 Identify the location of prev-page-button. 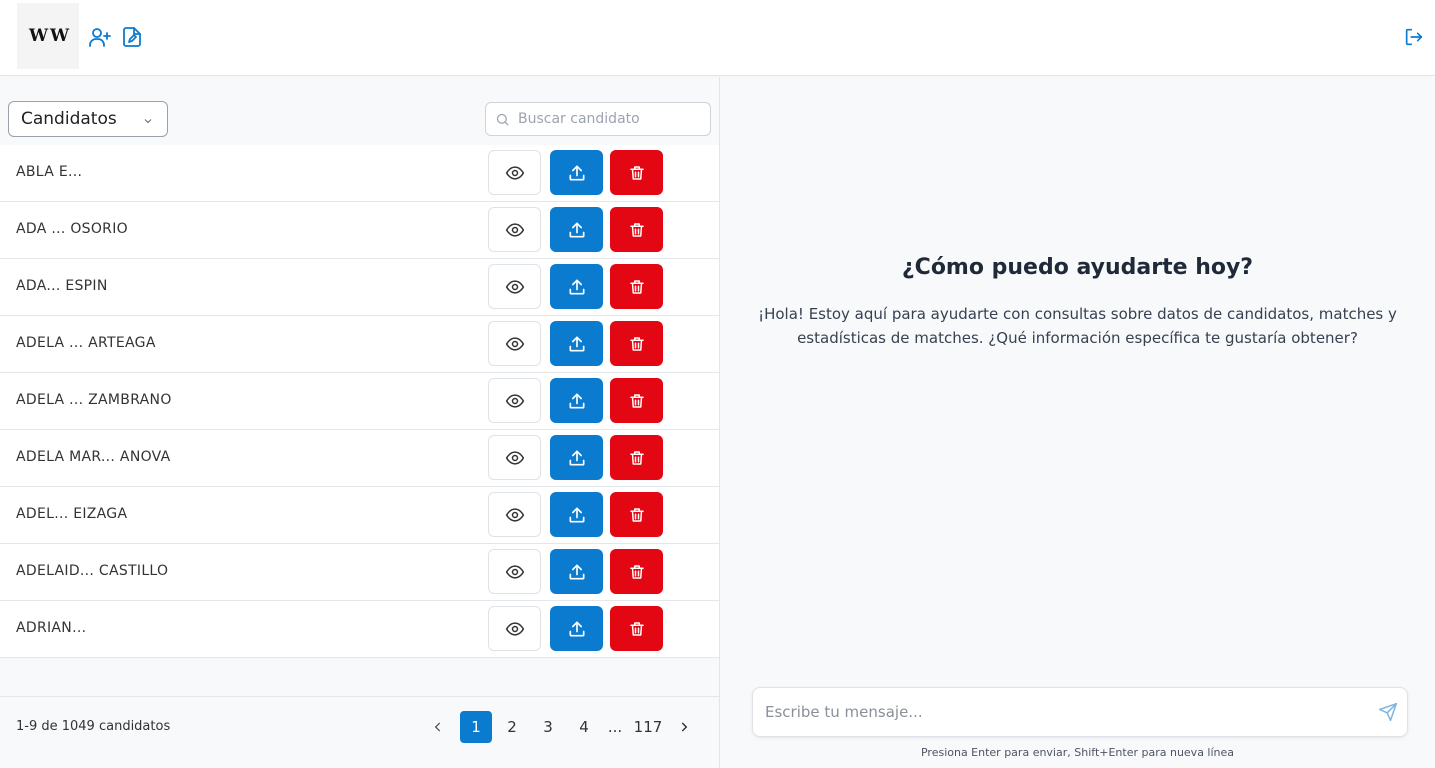
(438, 727).